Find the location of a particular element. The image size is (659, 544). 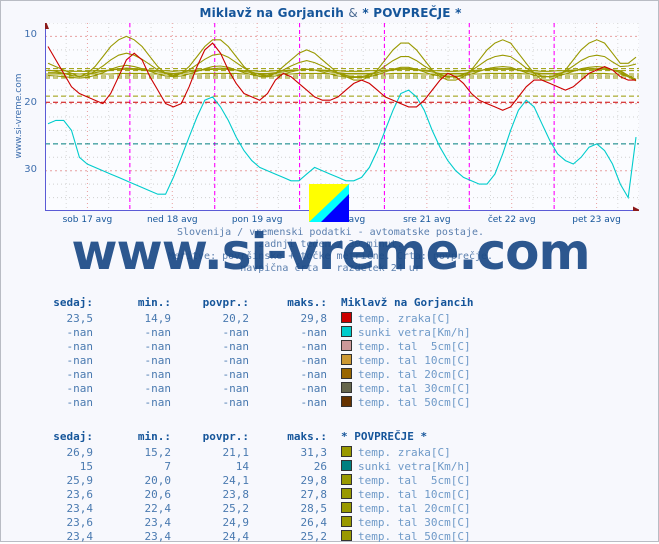

table-row: 23,6 23,4 24,9 26,4 temp. tal 30cm[C] is located at coordinates (243, 523).